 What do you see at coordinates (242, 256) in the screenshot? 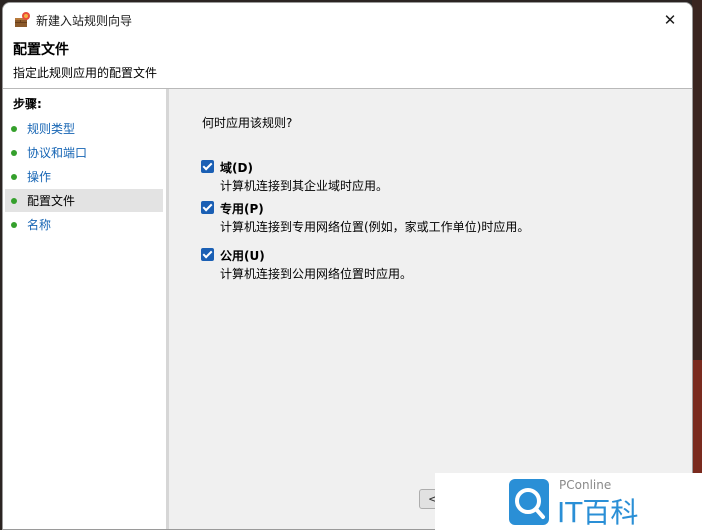
I see `option-title: 公用(U)` at bounding box center [242, 256].